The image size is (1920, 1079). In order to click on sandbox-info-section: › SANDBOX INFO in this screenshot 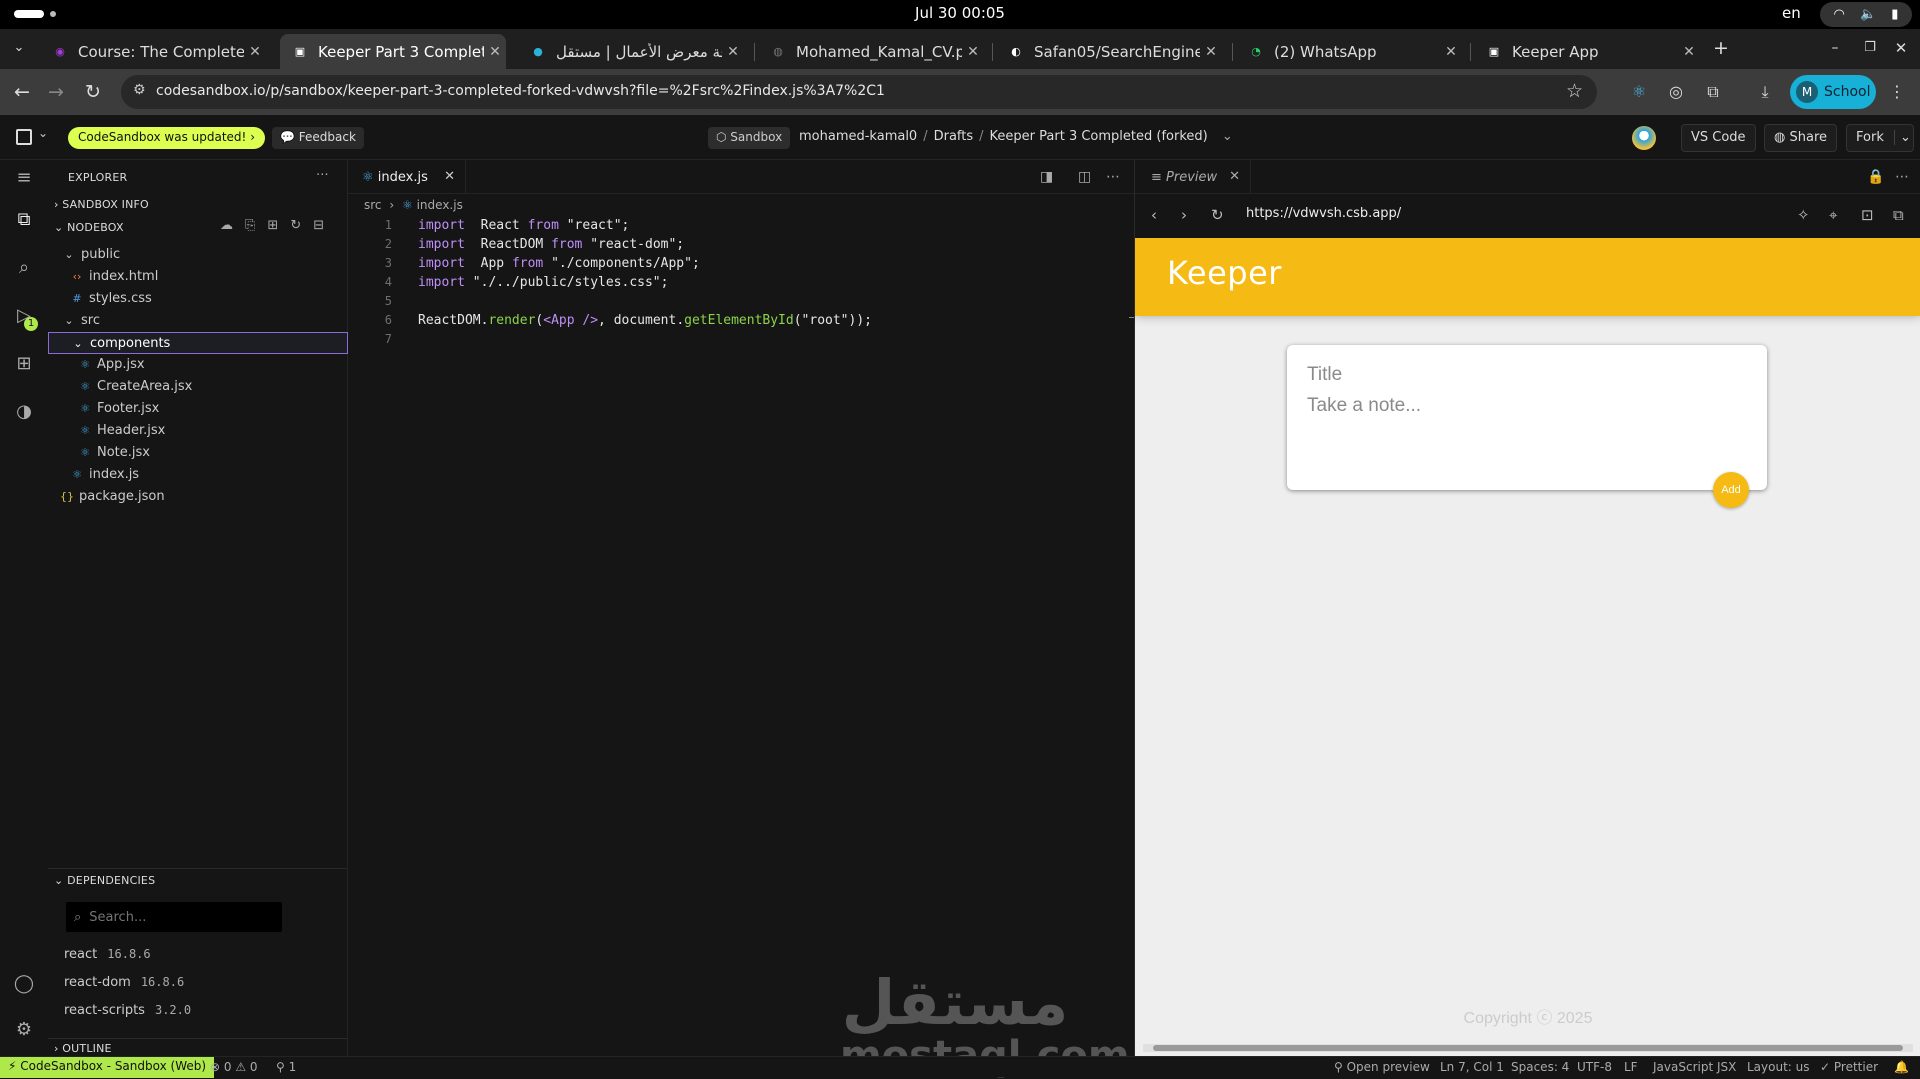, I will do `click(101, 204)`.